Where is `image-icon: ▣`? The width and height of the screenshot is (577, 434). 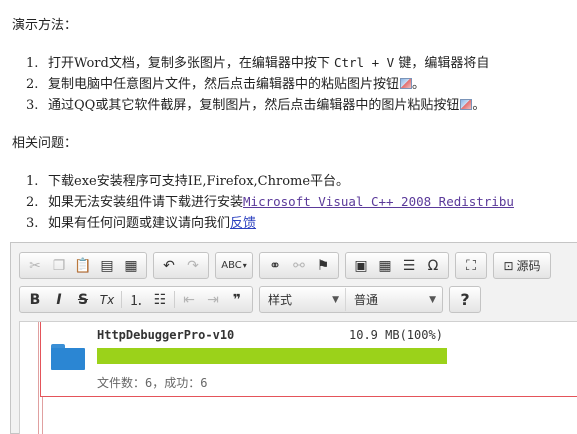 image-icon: ▣ is located at coordinates (361, 265).